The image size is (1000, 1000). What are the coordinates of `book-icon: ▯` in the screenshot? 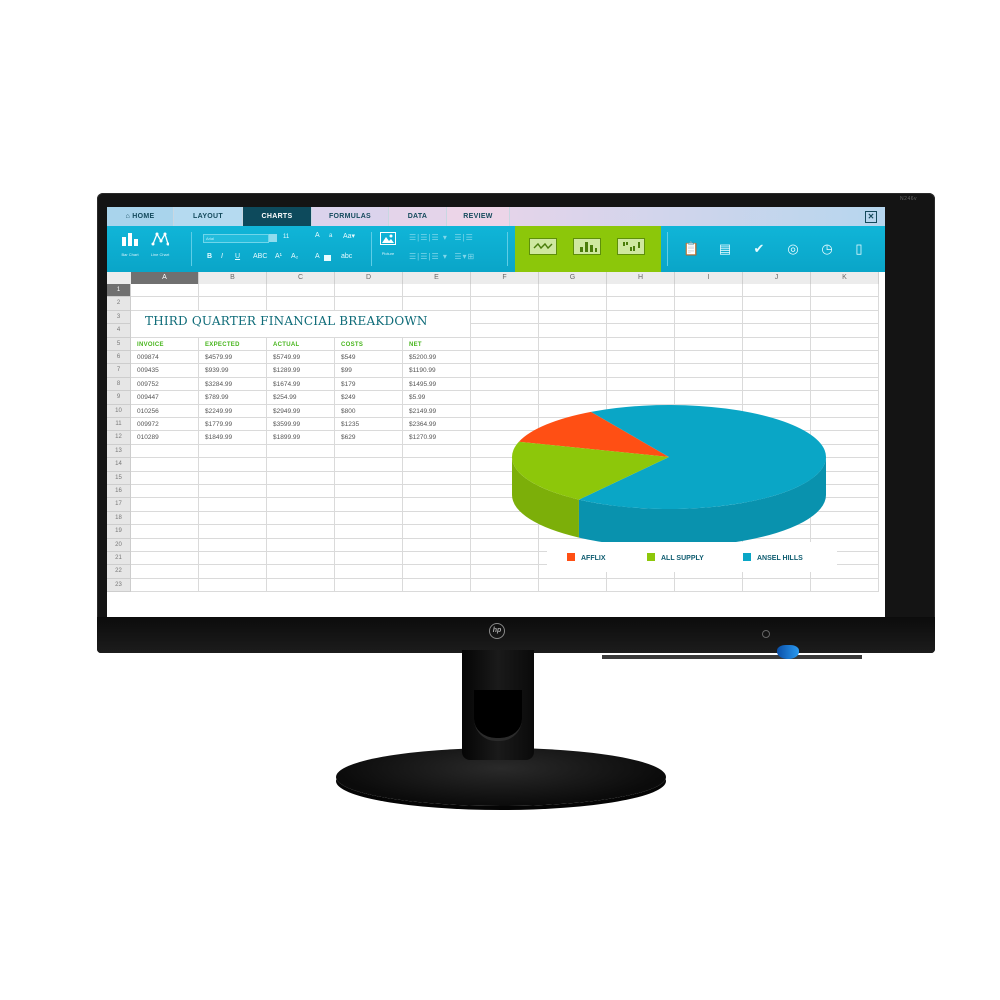 It's located at (859, 249).